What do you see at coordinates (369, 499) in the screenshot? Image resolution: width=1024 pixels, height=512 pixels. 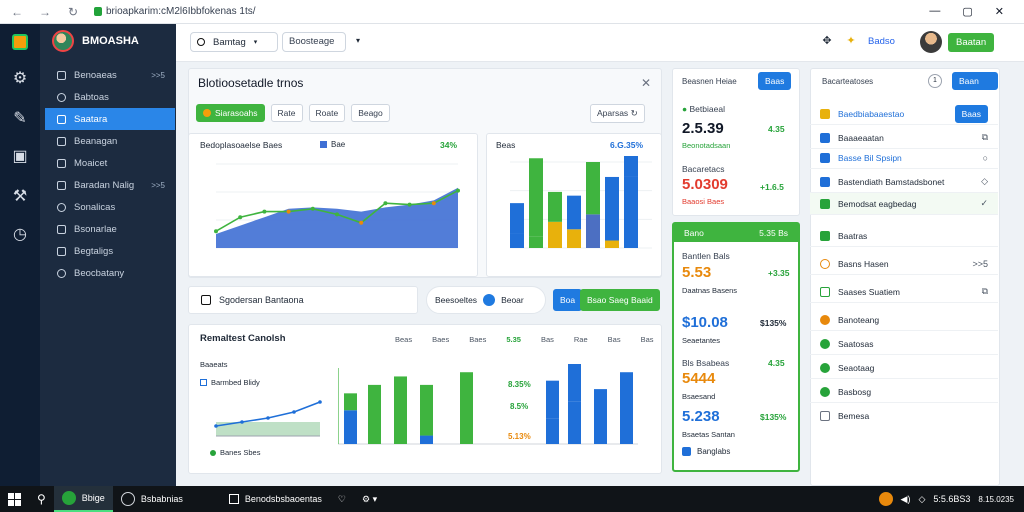 I see `taskbar-settings: ⚙ ▾` at bounding box center [369, 499].